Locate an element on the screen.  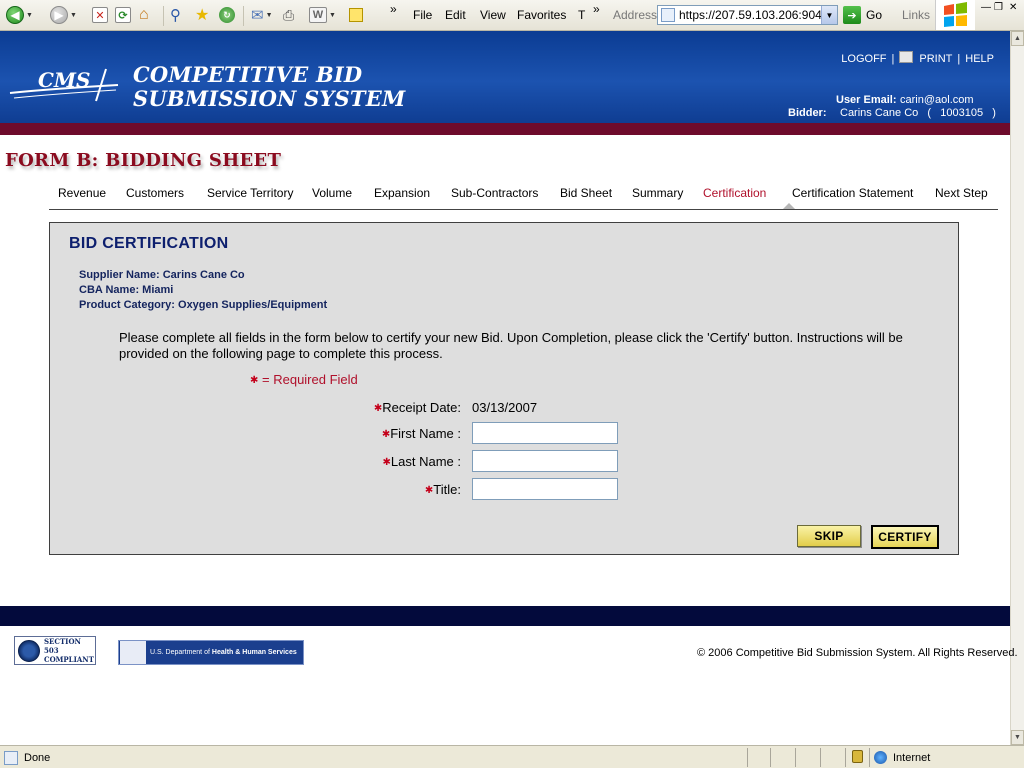
globe-icon is located at coordinates (880, 757).